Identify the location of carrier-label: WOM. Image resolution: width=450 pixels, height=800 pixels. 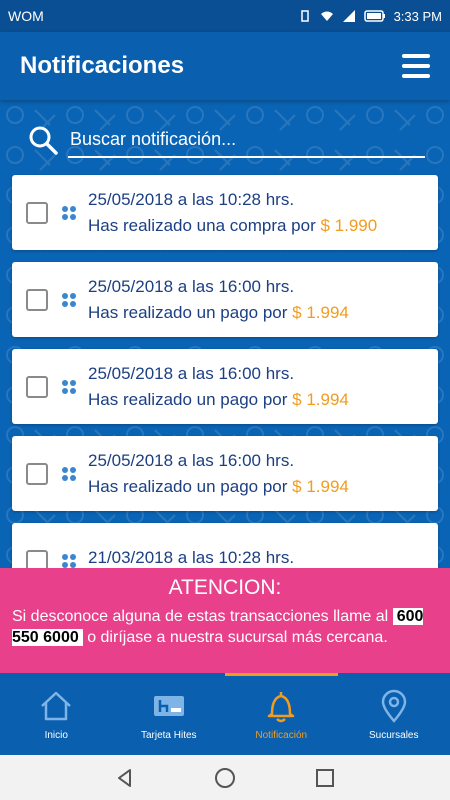
(26, 16).